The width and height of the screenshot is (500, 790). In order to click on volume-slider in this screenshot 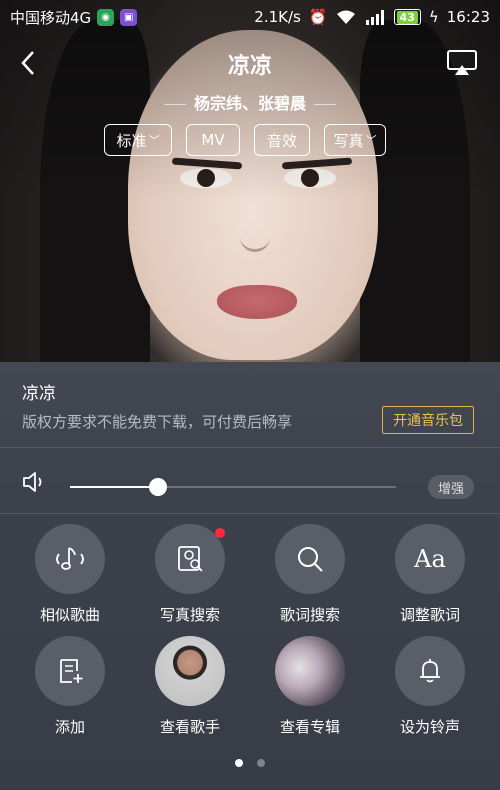, I will do `click(233, 487)`.